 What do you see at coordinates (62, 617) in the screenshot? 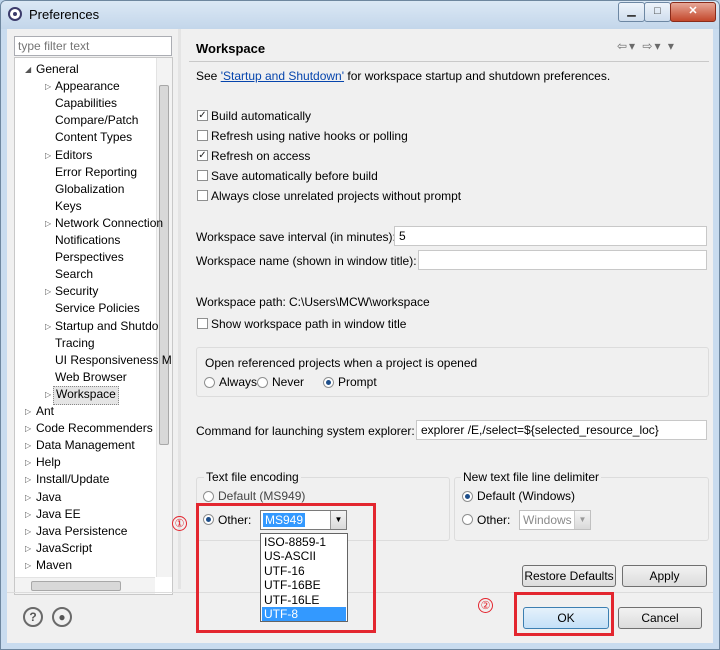
I see `import-export-icon: ●` at bounding box center [62, 617].